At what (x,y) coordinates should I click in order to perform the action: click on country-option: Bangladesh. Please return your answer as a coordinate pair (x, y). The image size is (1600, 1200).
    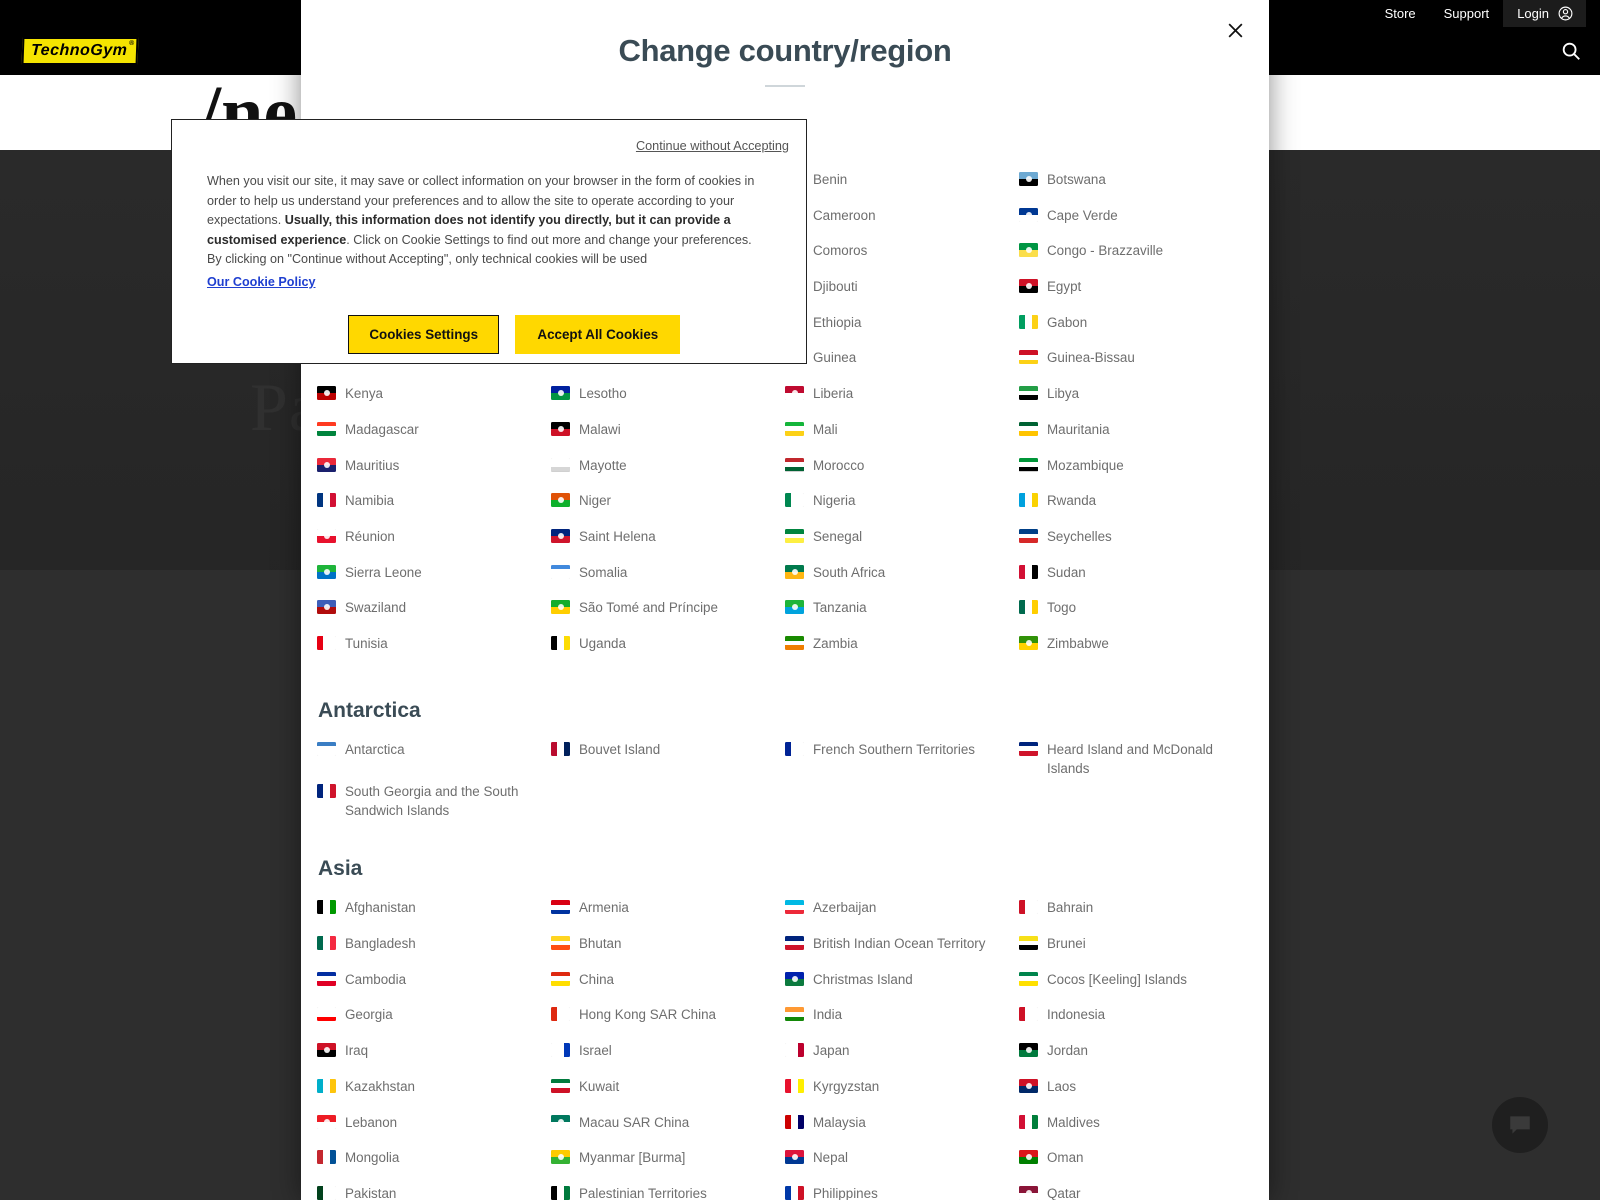
    Looking at the image, I should click on (434, 949).